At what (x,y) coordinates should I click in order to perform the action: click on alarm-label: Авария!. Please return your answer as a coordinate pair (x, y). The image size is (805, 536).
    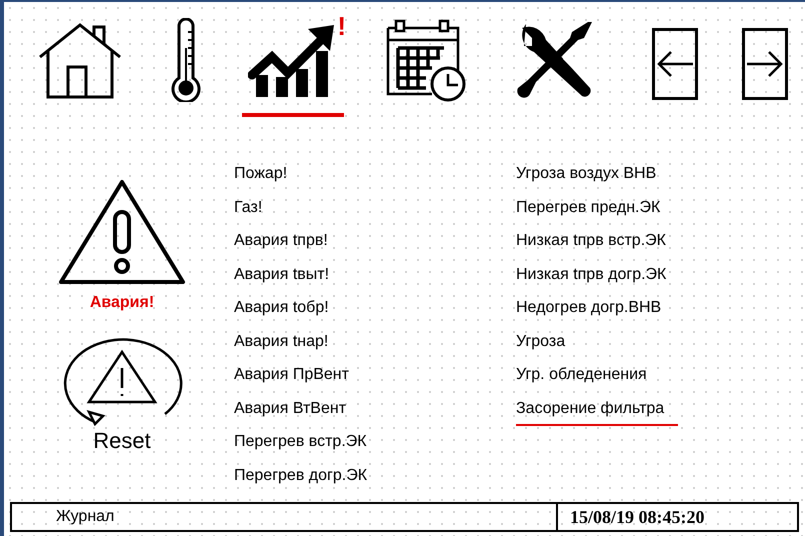
    Looking at the image, I should click on (122, 303).